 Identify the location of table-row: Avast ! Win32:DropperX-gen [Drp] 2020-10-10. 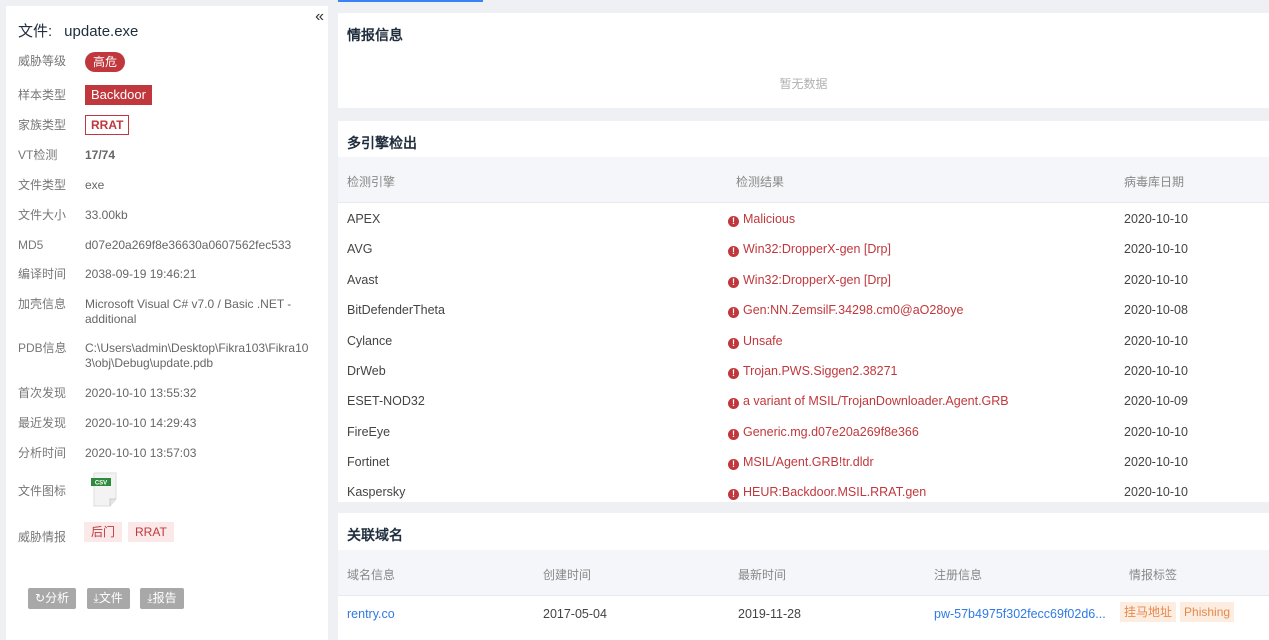
(803, 280).